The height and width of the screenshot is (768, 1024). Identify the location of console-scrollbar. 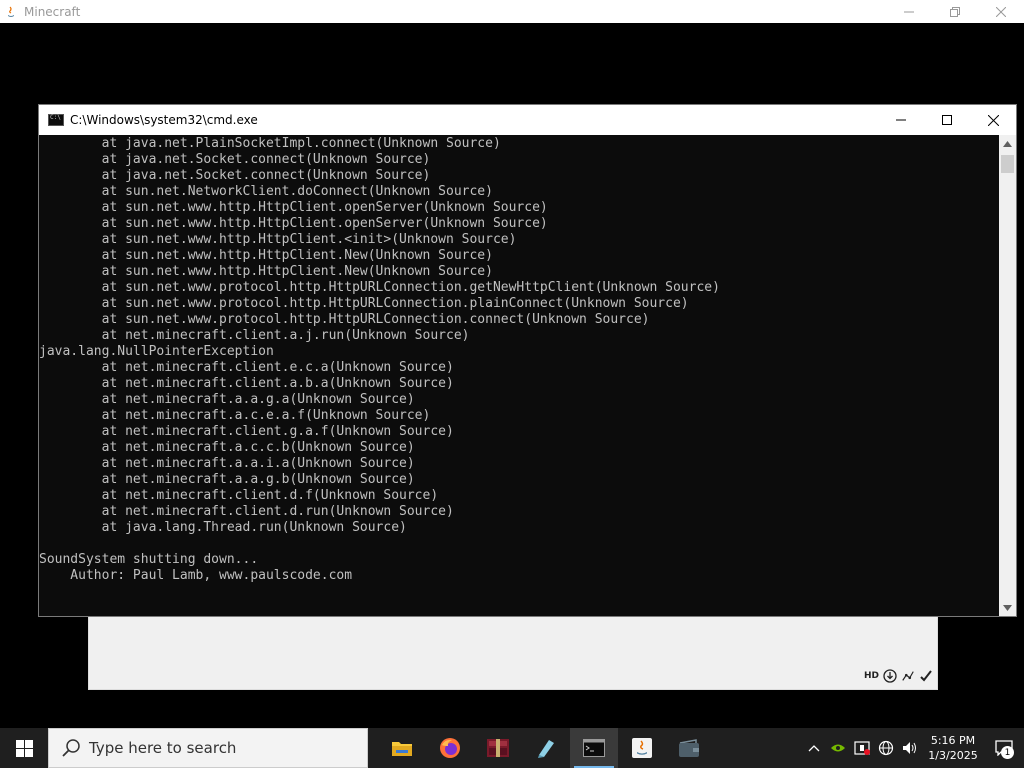
(1007, 375).